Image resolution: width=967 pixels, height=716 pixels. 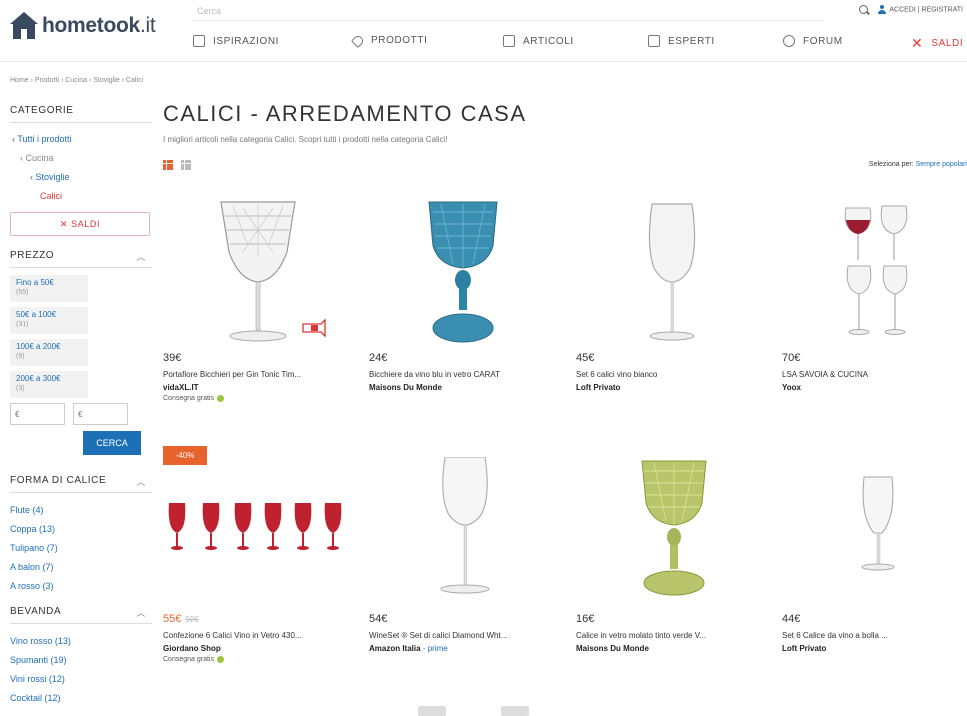 What do you see at coordinates (99, 25) in the screenshot?
I see `logo-text: hometook.it` at bounding box center [99, 25].